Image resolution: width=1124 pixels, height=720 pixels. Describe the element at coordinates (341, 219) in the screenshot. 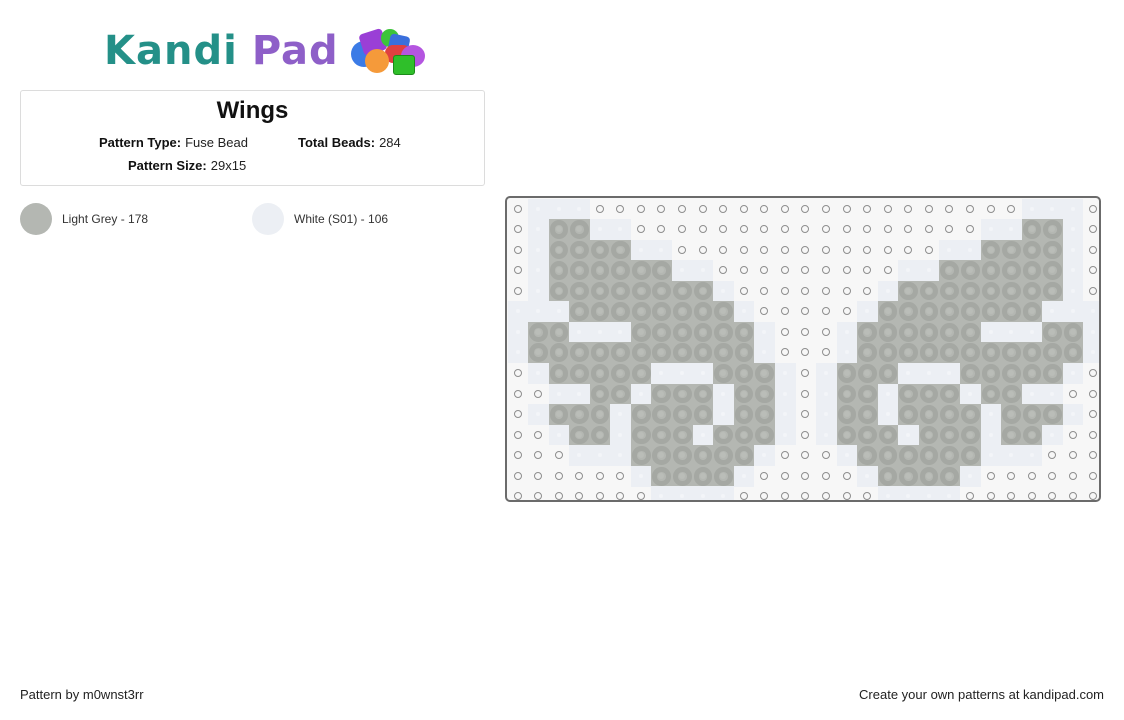

I see `legend-label: White (S01) - 106` at that location.